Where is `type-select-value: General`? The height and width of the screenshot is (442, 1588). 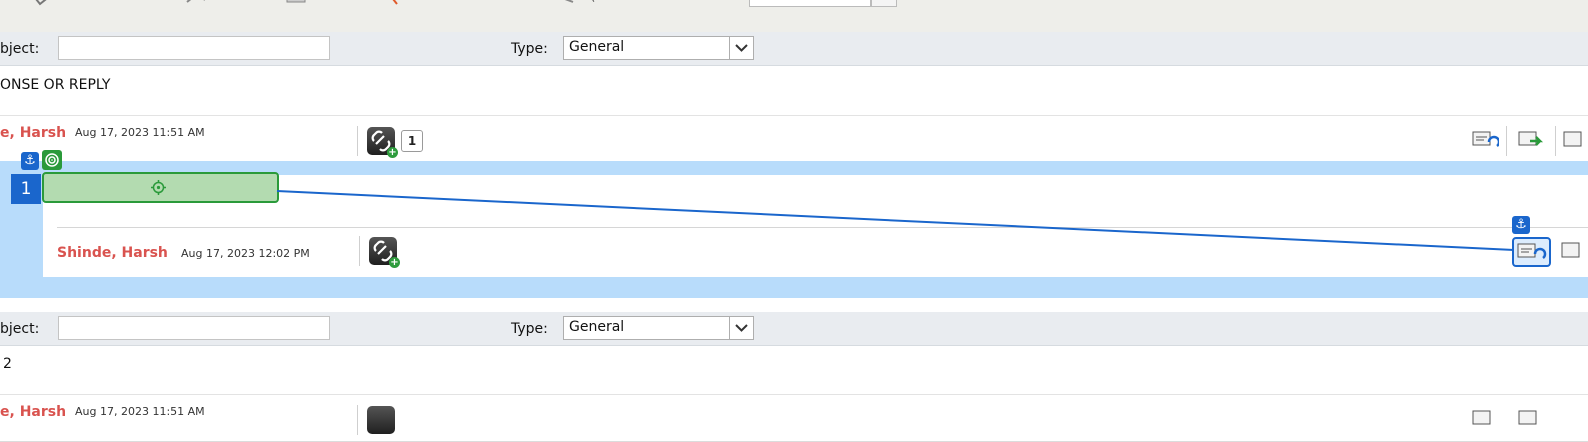
type-select-value: General is located at coordinates (597, 327).